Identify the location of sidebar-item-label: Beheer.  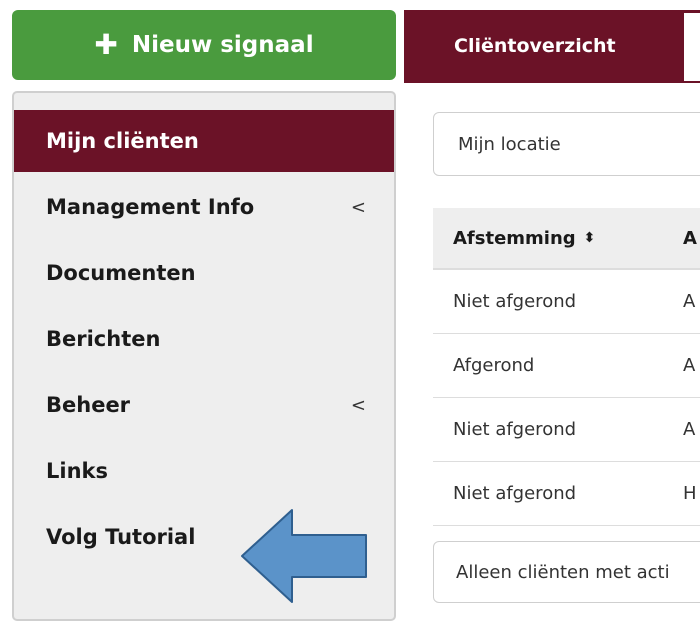
(88, 405).